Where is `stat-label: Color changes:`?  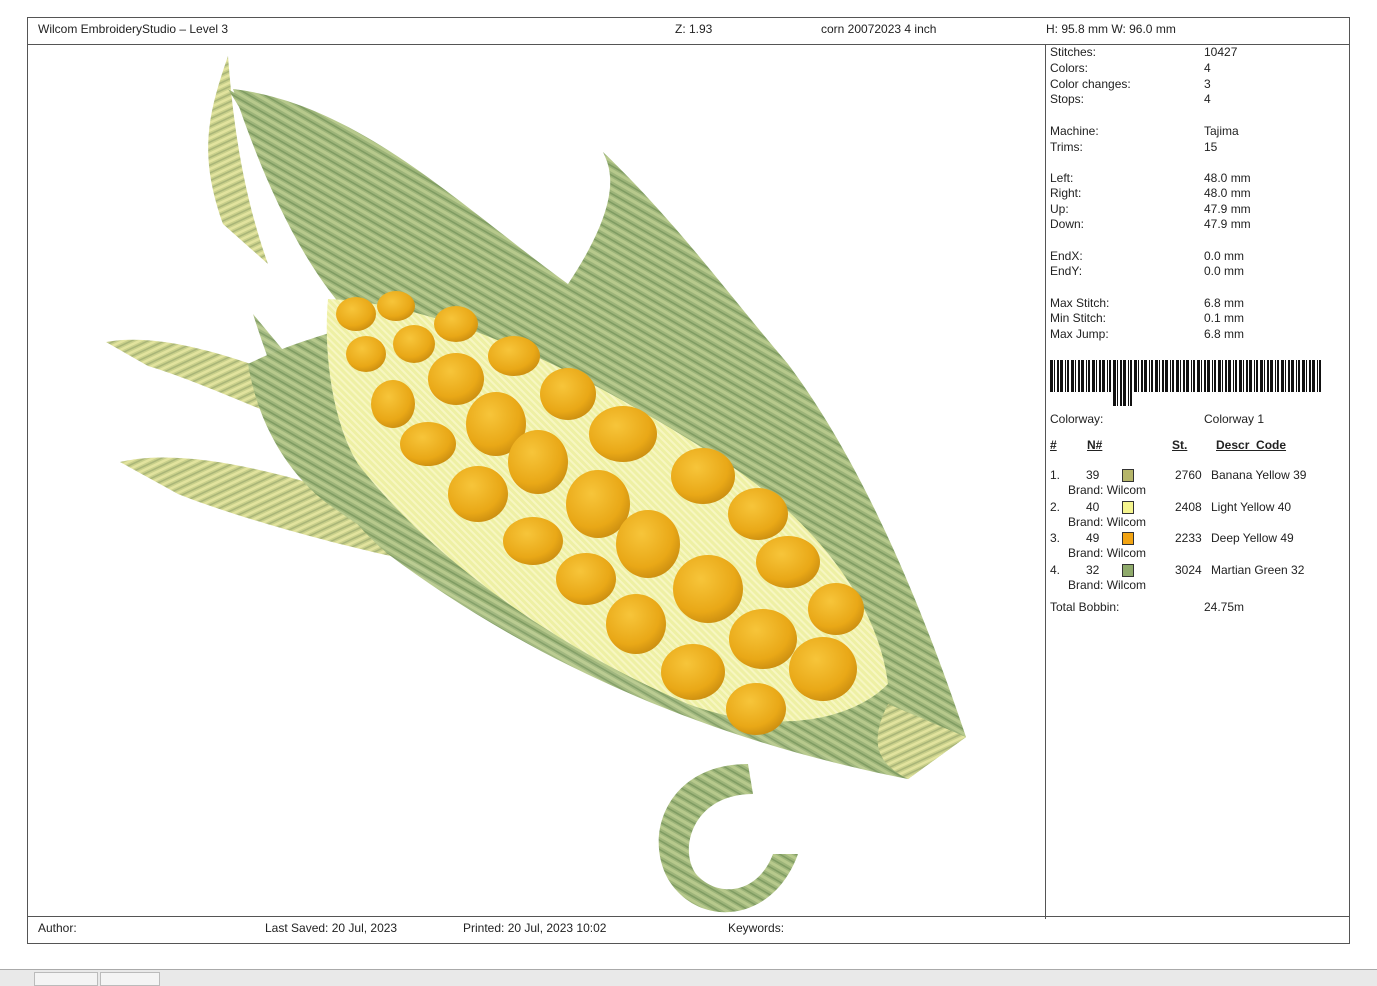
stat-label: Color changes: is located at coordinates (1090, 84).